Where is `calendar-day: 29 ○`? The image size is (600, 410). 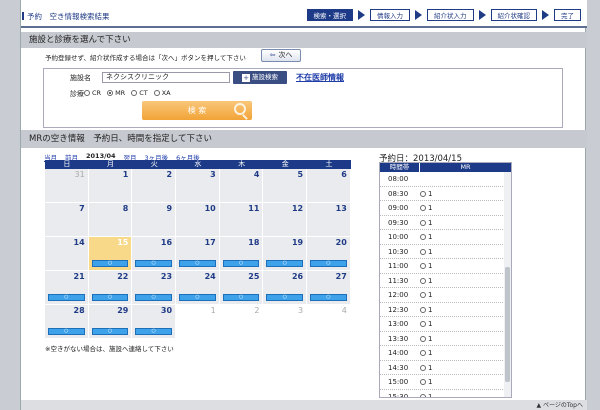
calendar-day: 29 ○ is located at coordinates (110, 322).